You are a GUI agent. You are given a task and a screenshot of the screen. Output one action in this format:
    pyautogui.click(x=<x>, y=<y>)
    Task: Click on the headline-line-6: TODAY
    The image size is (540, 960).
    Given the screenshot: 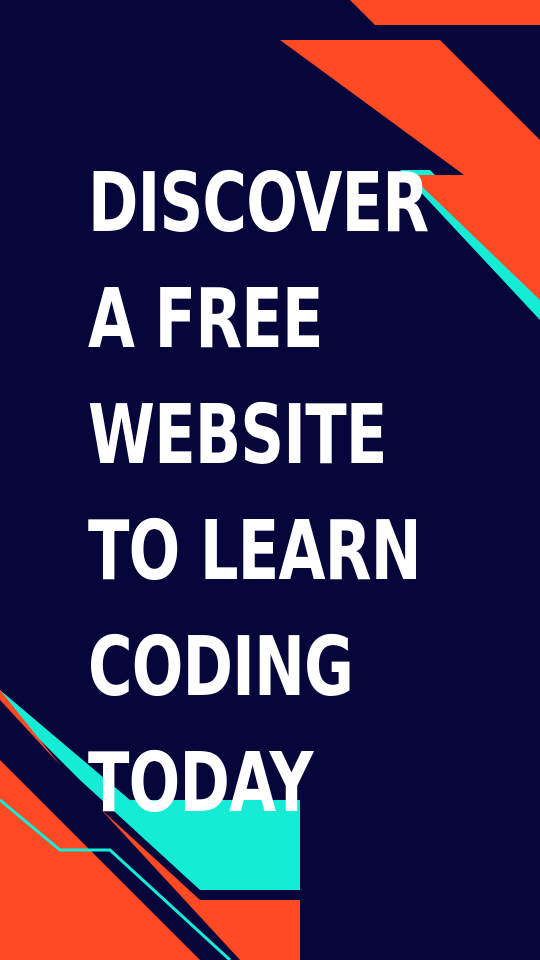 What is the action you would take?
    pyautogui.click(x=200, y=783)
    